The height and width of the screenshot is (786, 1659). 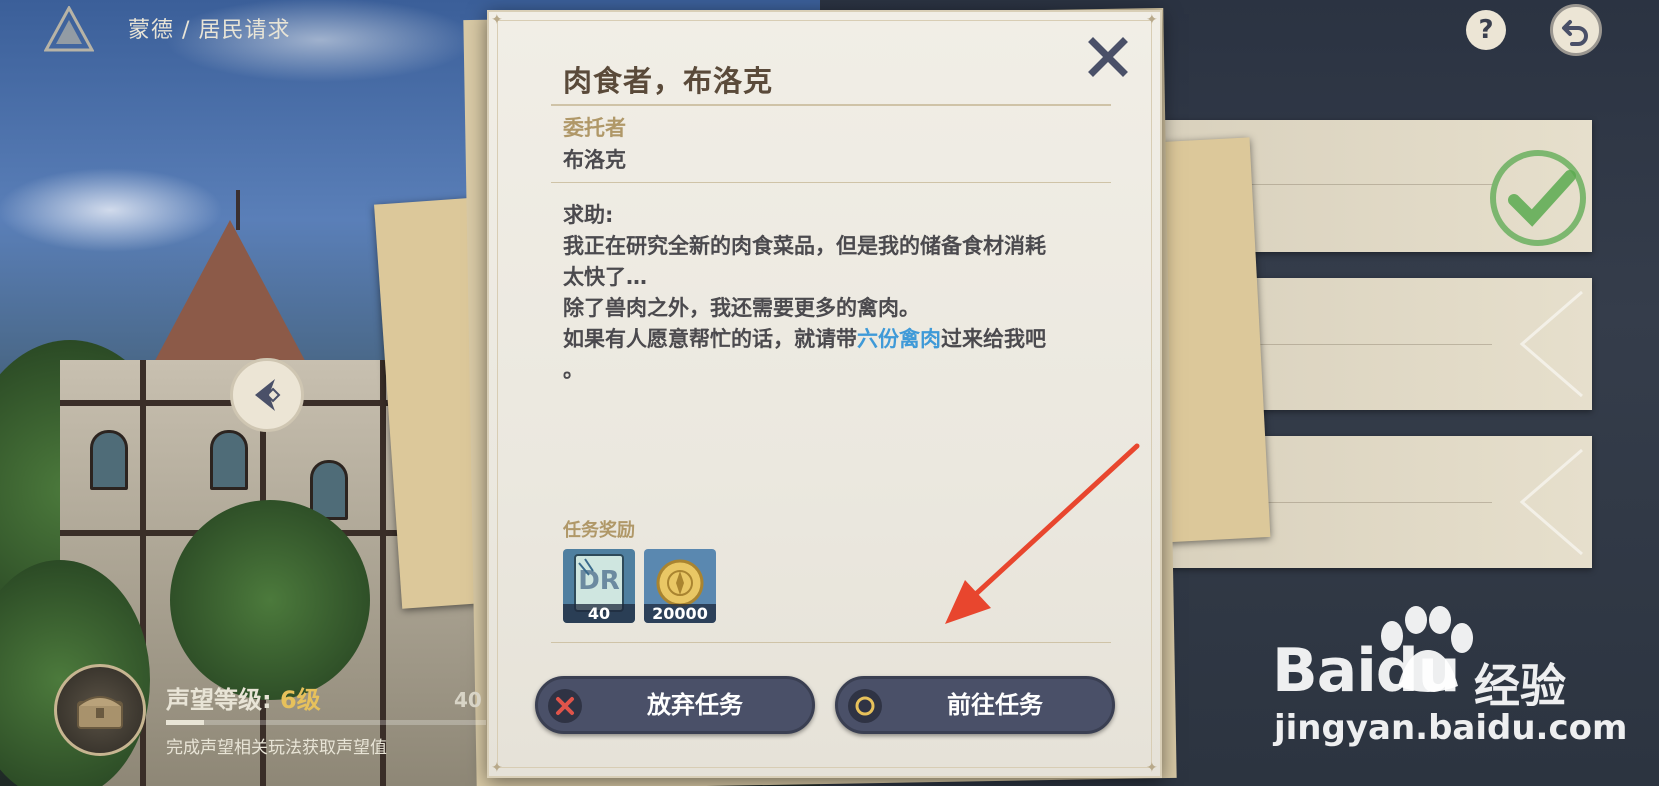 What do you see at coordinates (710, 339) in the screenshot?
I see `description-text: 如果有人愿意帮忙的话，就请带` at bounding box center [710, 339].